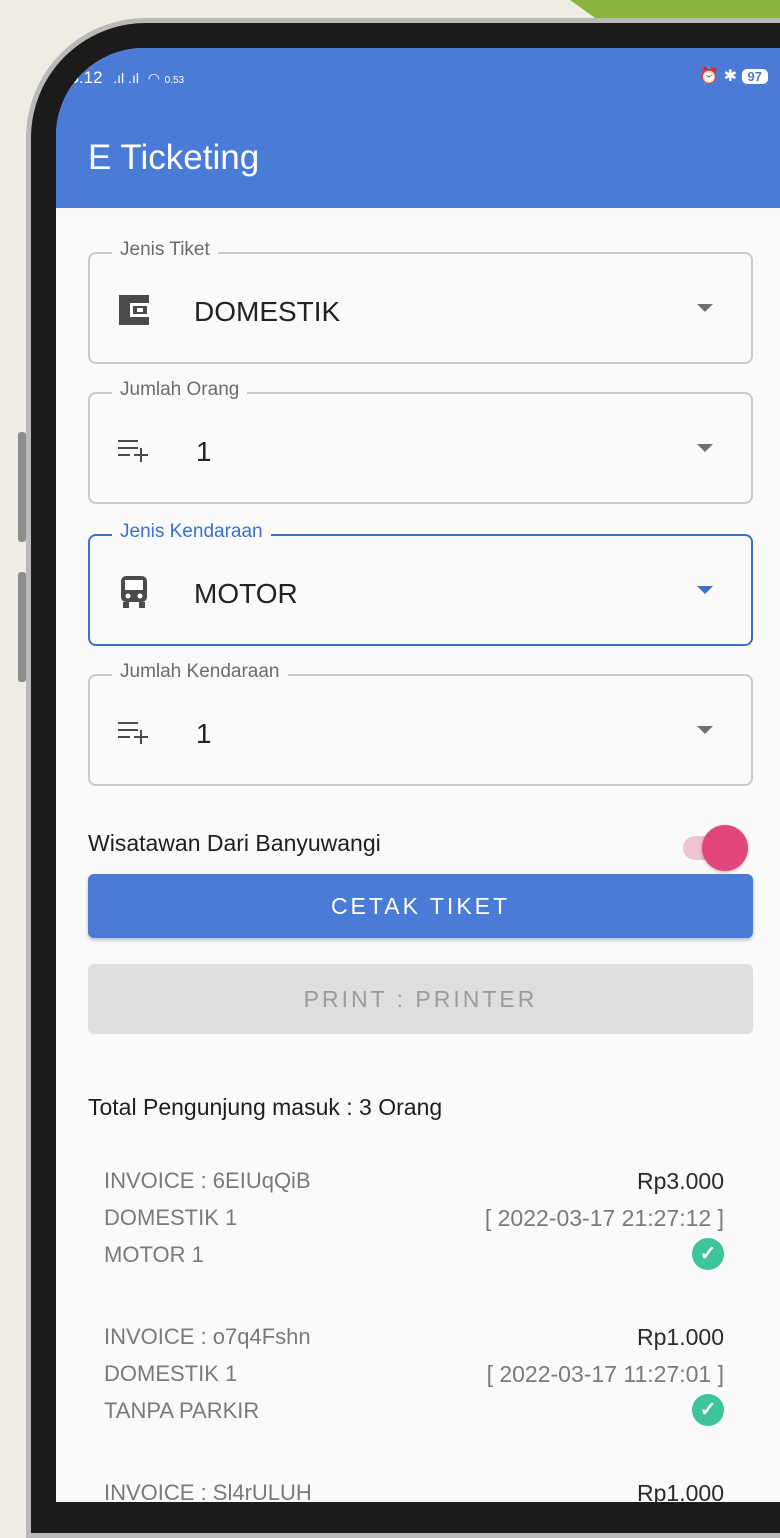 Image resolution: width=780 pixels, height=1538 pixels. I want to click on vehicle-count-value: 1, so click(204, 733).